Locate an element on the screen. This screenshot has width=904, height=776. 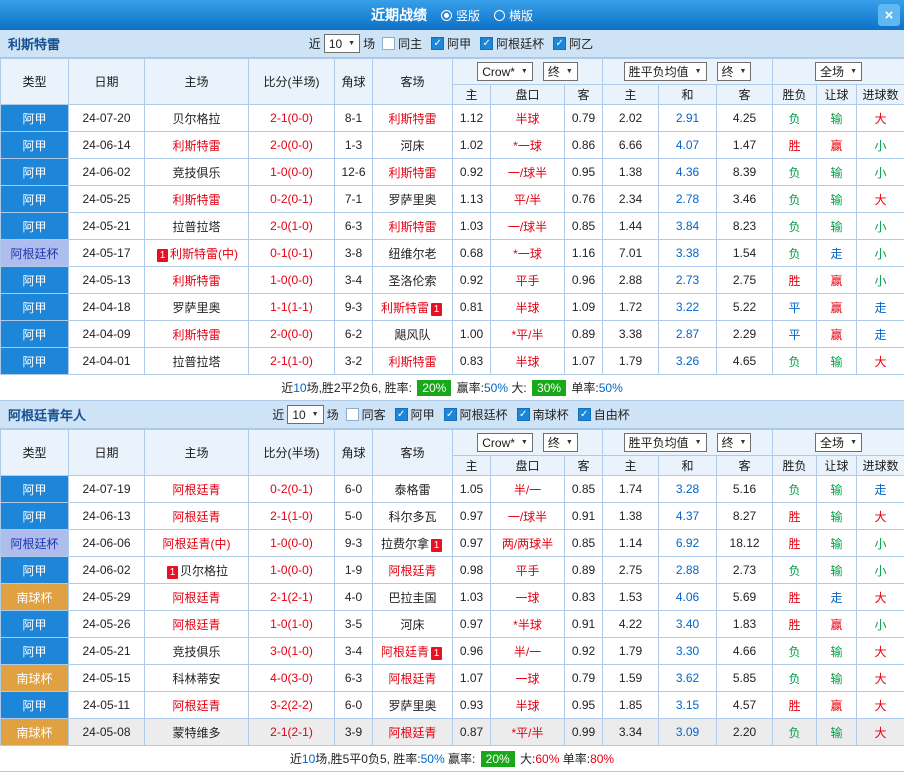
date-cell: 24-05-21 is located at coordinates (106, 651).